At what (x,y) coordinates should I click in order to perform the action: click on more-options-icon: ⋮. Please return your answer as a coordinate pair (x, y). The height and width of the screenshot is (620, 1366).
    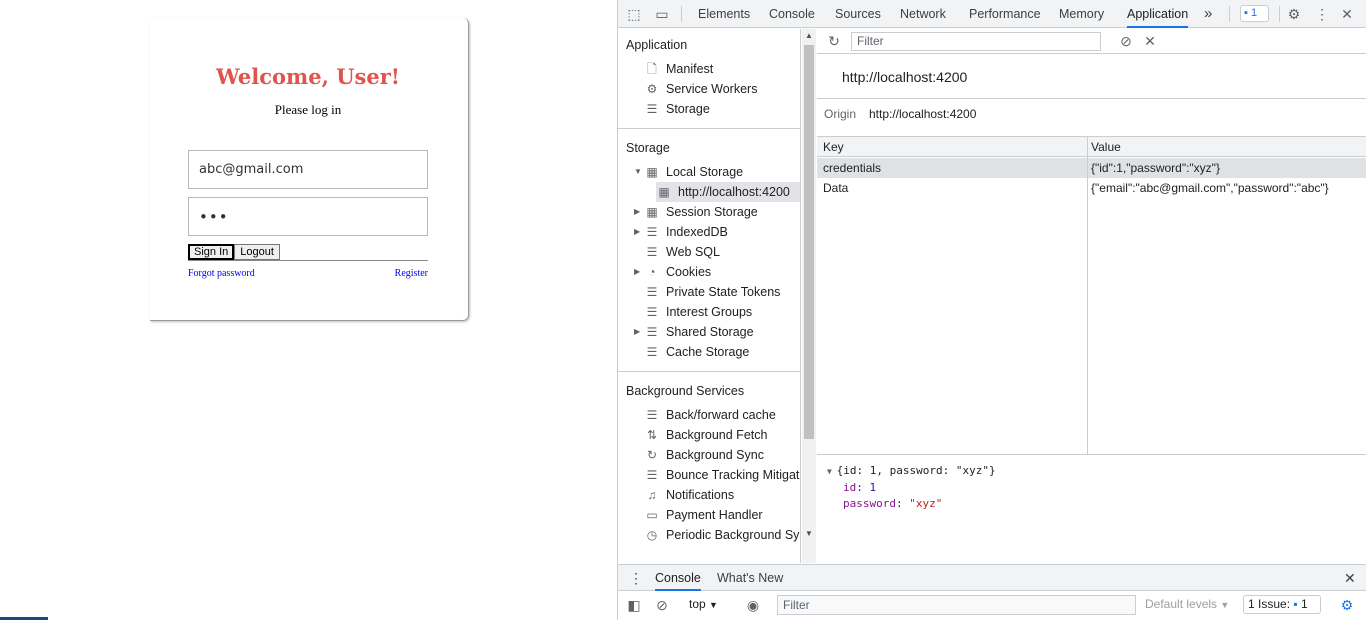
    Looking at the image, I should click on (1322, 14).